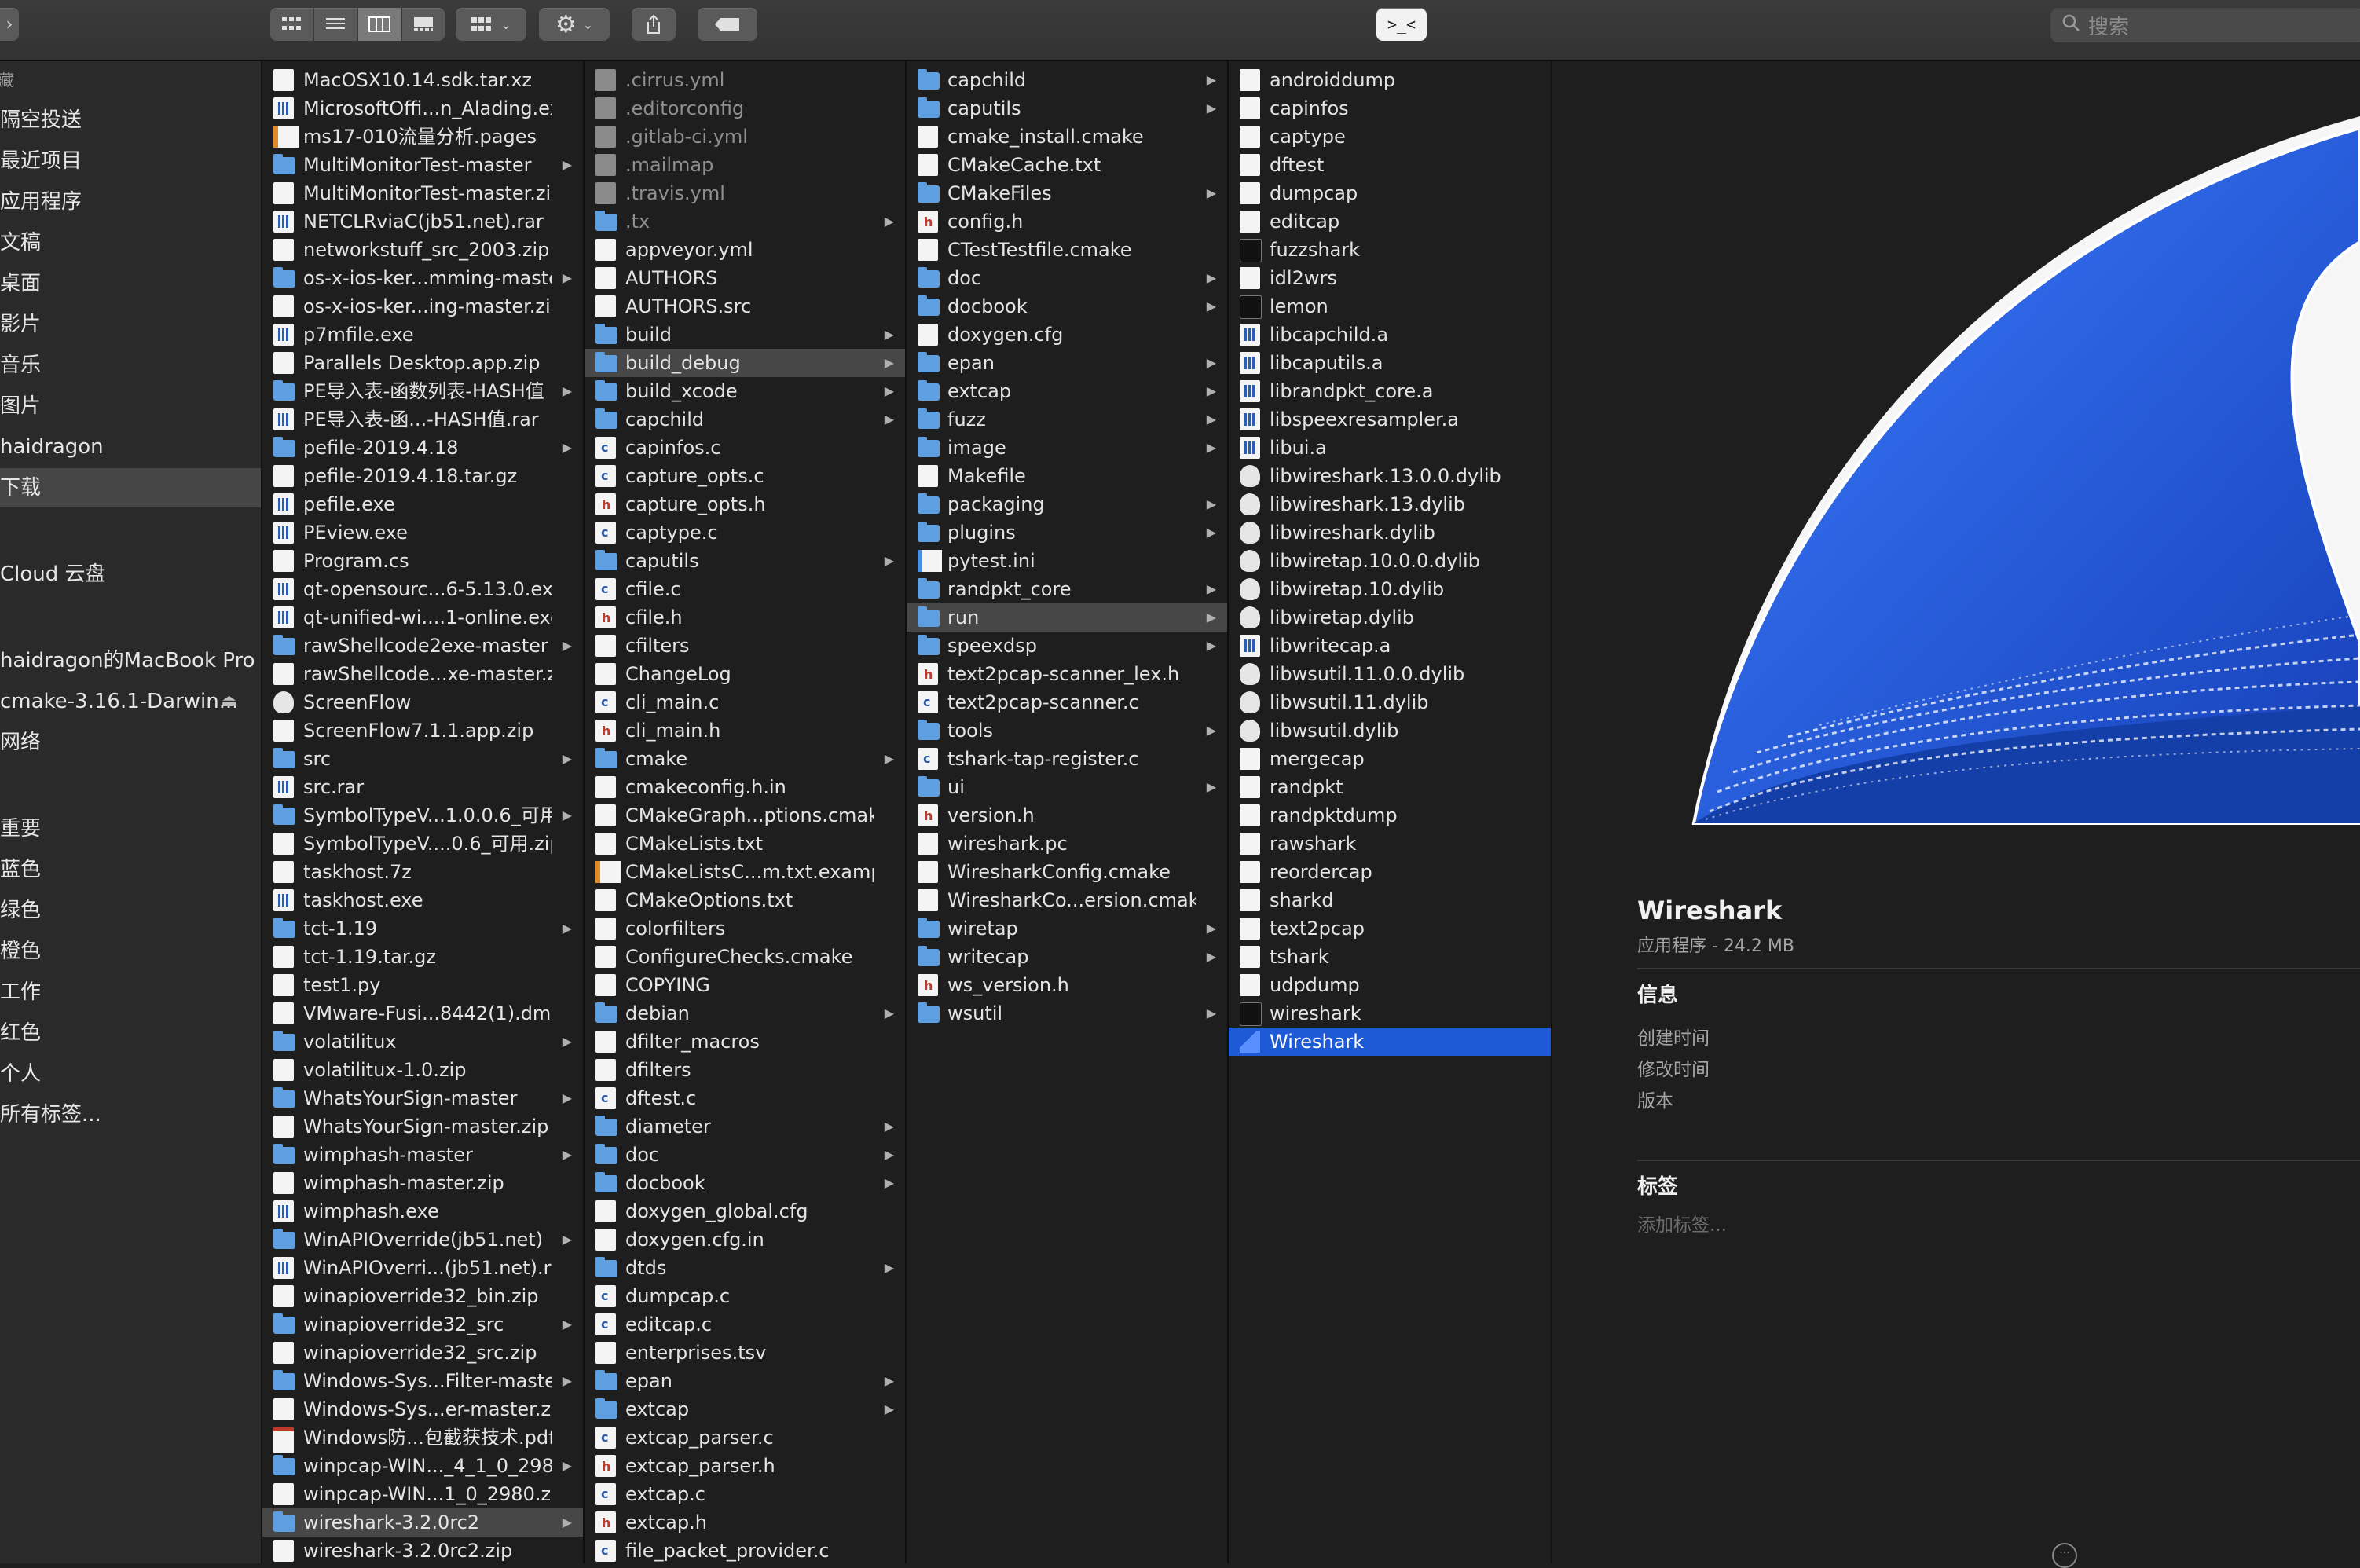  I want to click on folder-item: build_xcode ▶, so click(745, 391).